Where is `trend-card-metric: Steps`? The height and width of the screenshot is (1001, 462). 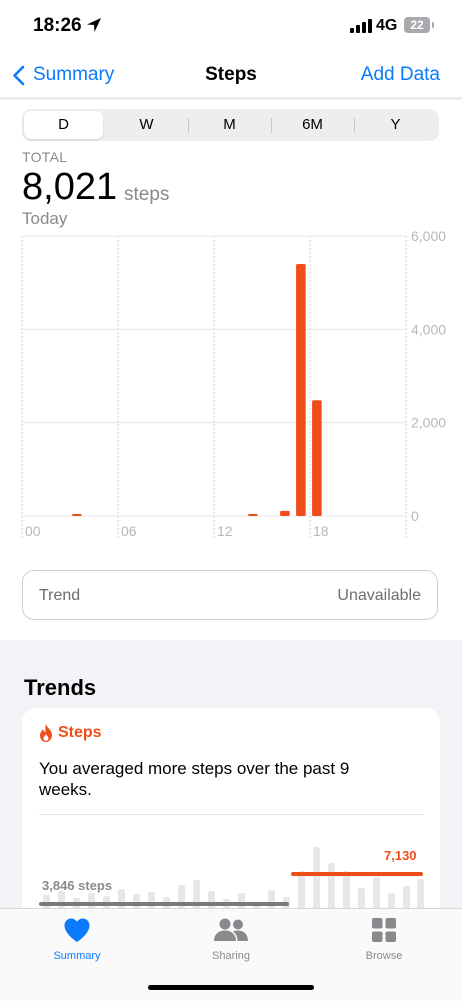
trend-card-metric: Steps is located at coordinates (80, 732).